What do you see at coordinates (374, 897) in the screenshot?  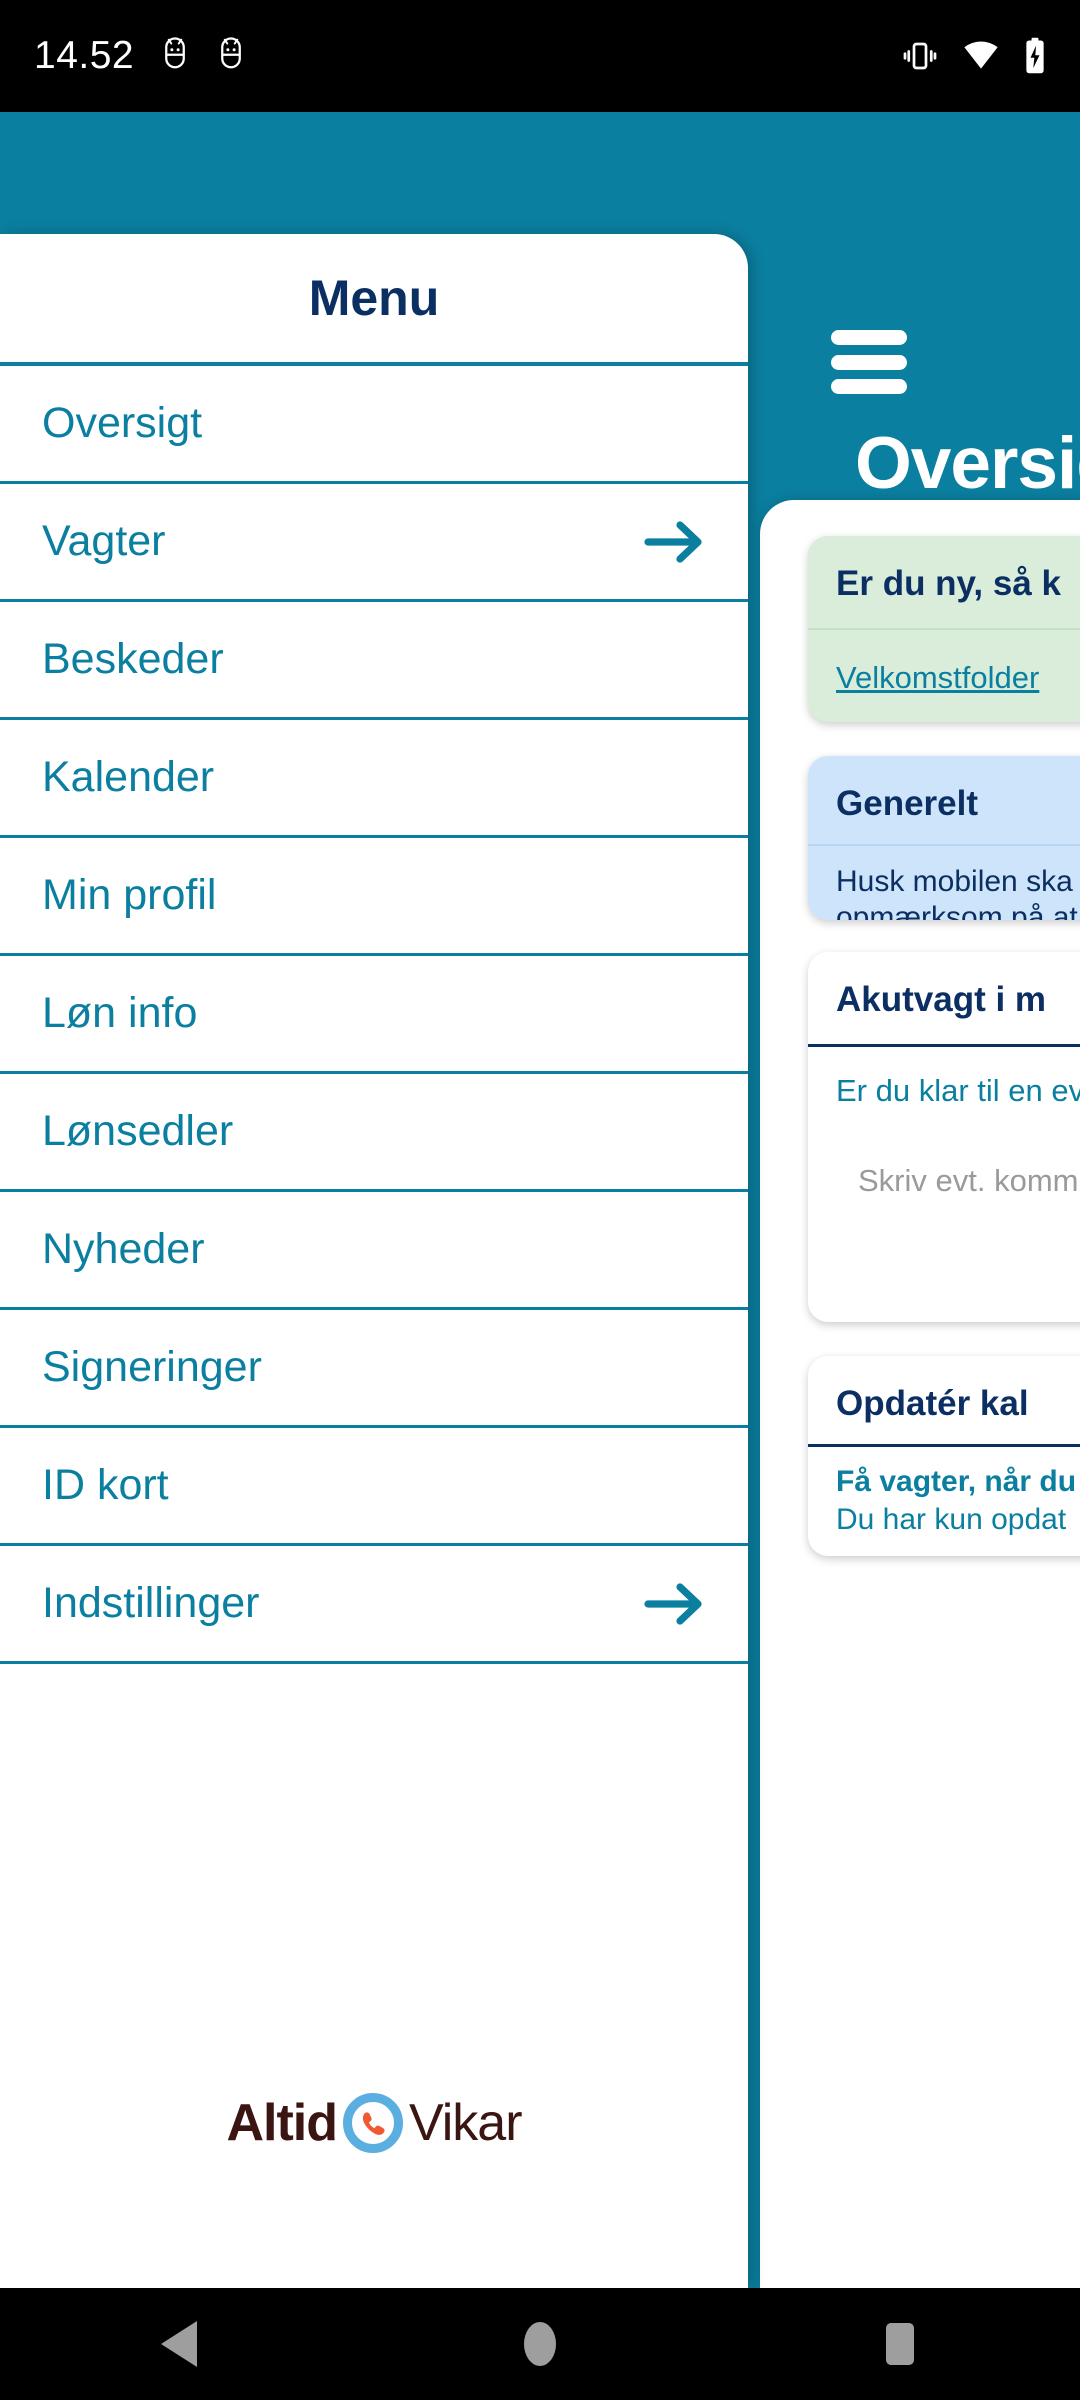 I see `sidebar-item-min-profil: Min profil` at bounding box center [374, 897].